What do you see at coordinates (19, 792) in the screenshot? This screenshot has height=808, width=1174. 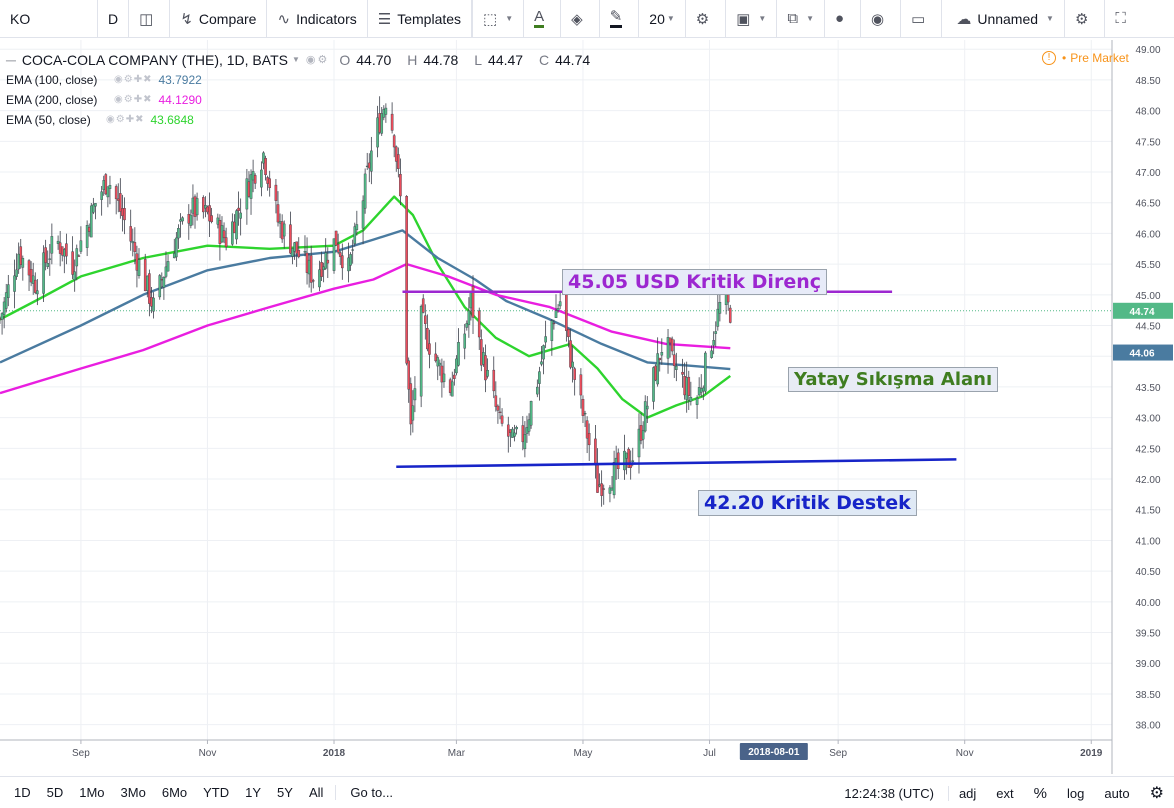 I see `range-1d: 1D` at bounding box center [19, 792].